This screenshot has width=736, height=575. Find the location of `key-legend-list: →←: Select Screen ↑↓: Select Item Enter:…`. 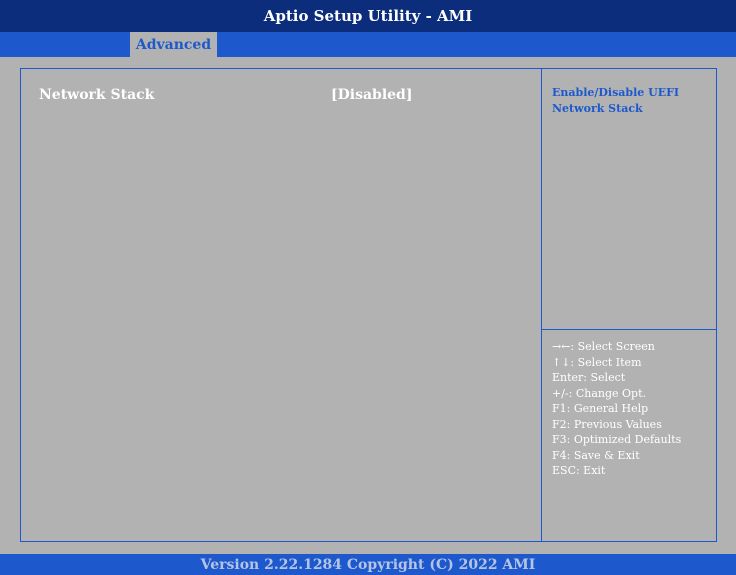

key-legend-list: →←: Select Screen ↑↓: Select Item Enter:… is located at coordinates (616, 409).